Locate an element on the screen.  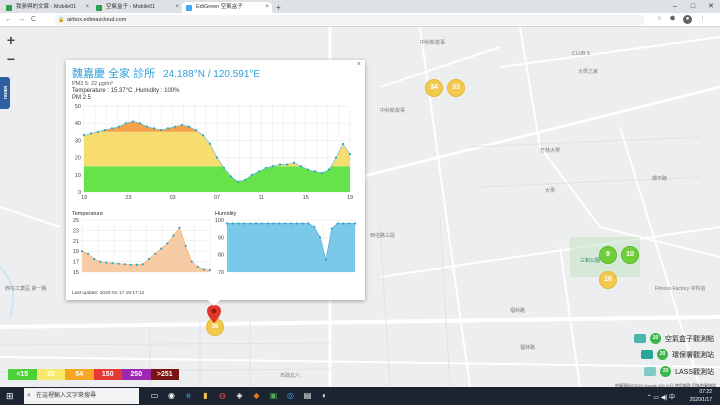
minimize-button: – is located at coordinates (675, 6).